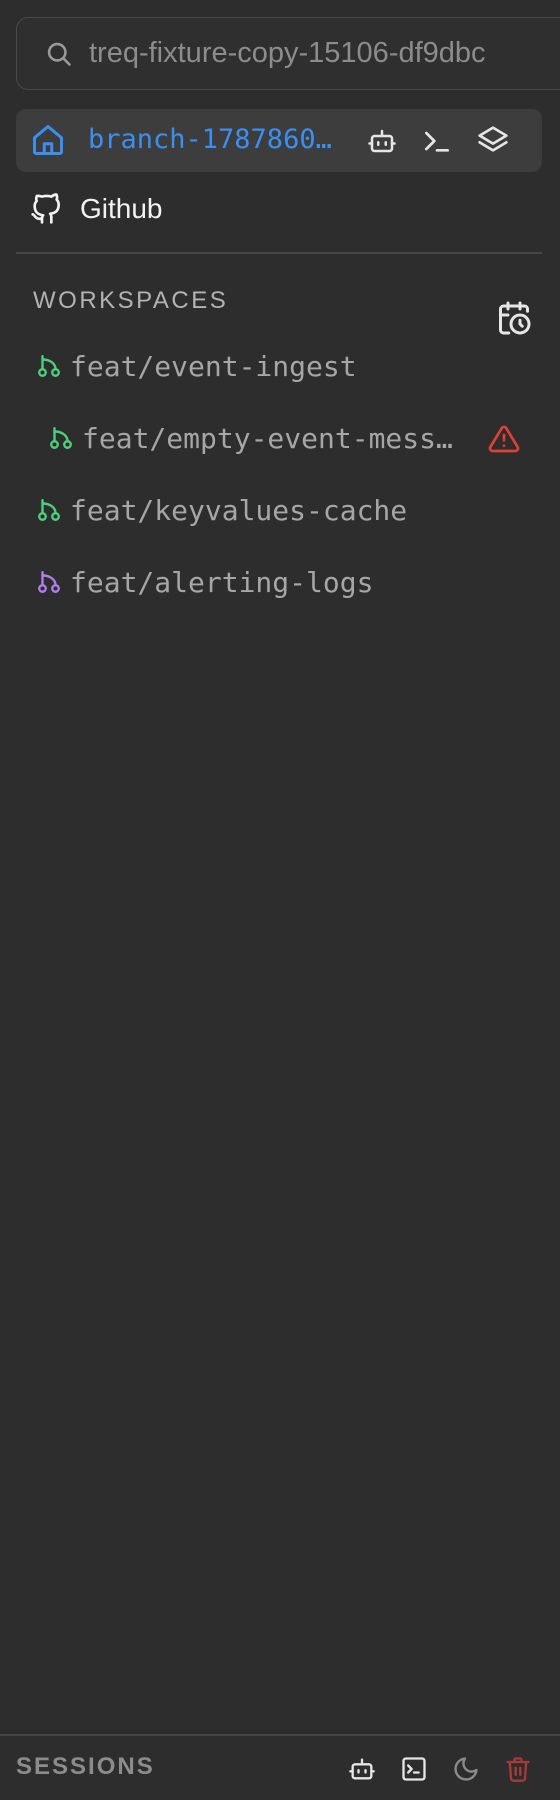 The width and height of the screenshot is (560, 1800). I want to click on workspace-item: feat/keyvalues-cache, so click(221, 510).